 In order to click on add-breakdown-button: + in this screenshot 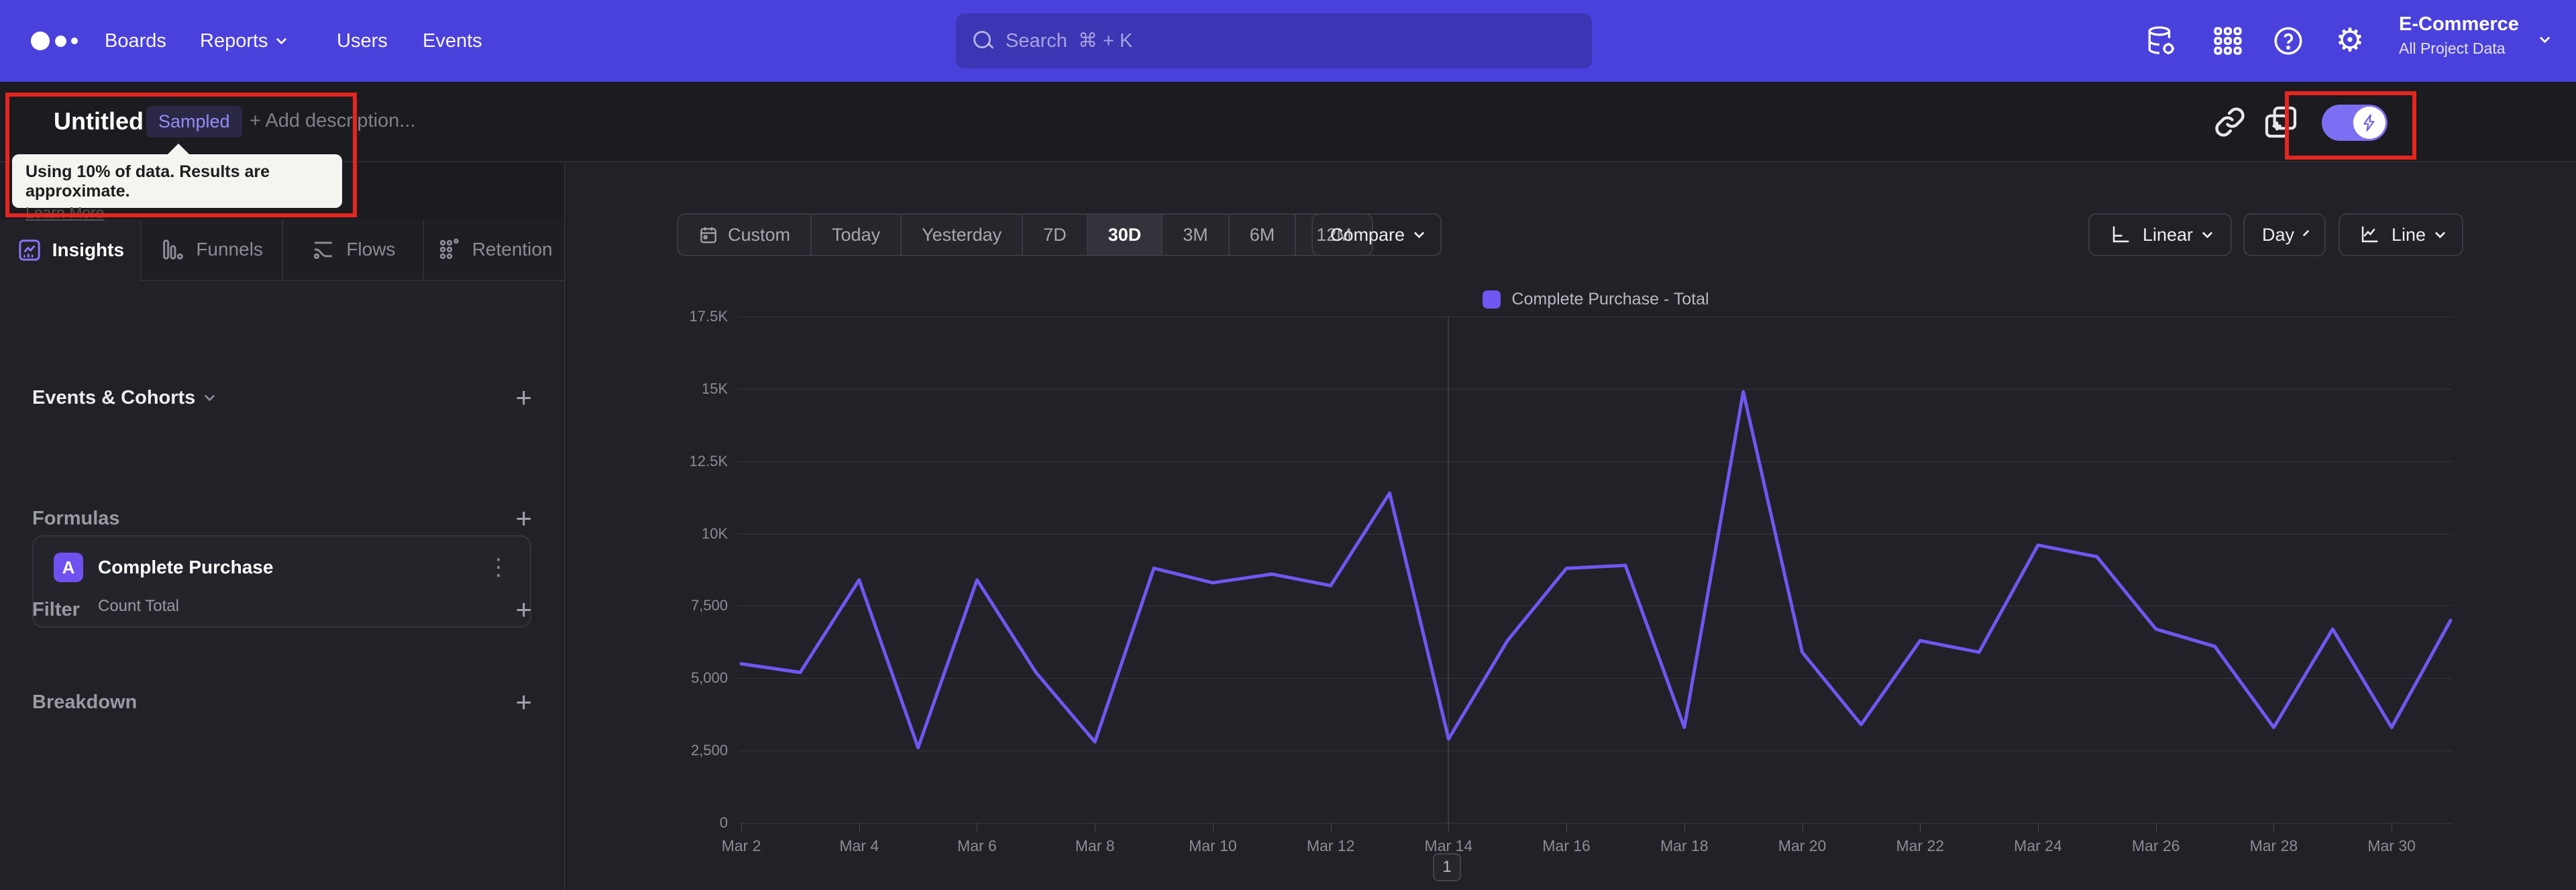, I will do `click(523, 702)`.